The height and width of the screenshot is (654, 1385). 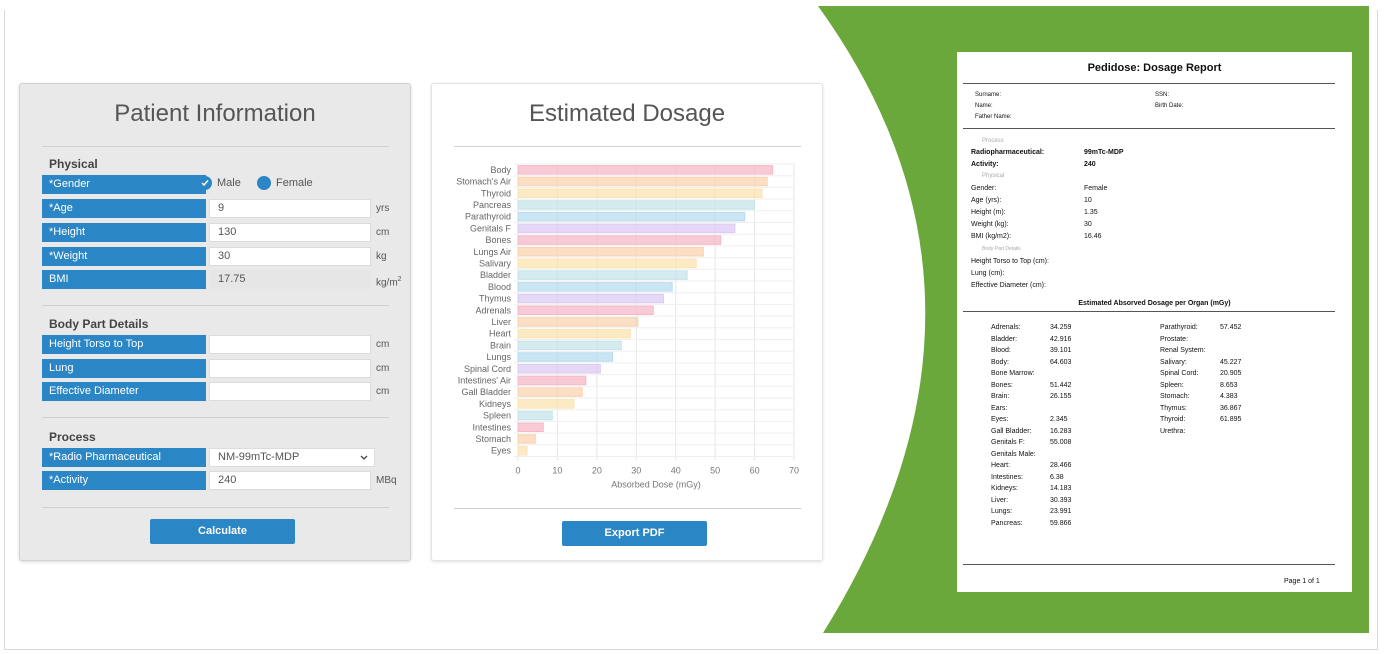 I want to click on calculate-button: Calculate, so click(x=222, y=531).